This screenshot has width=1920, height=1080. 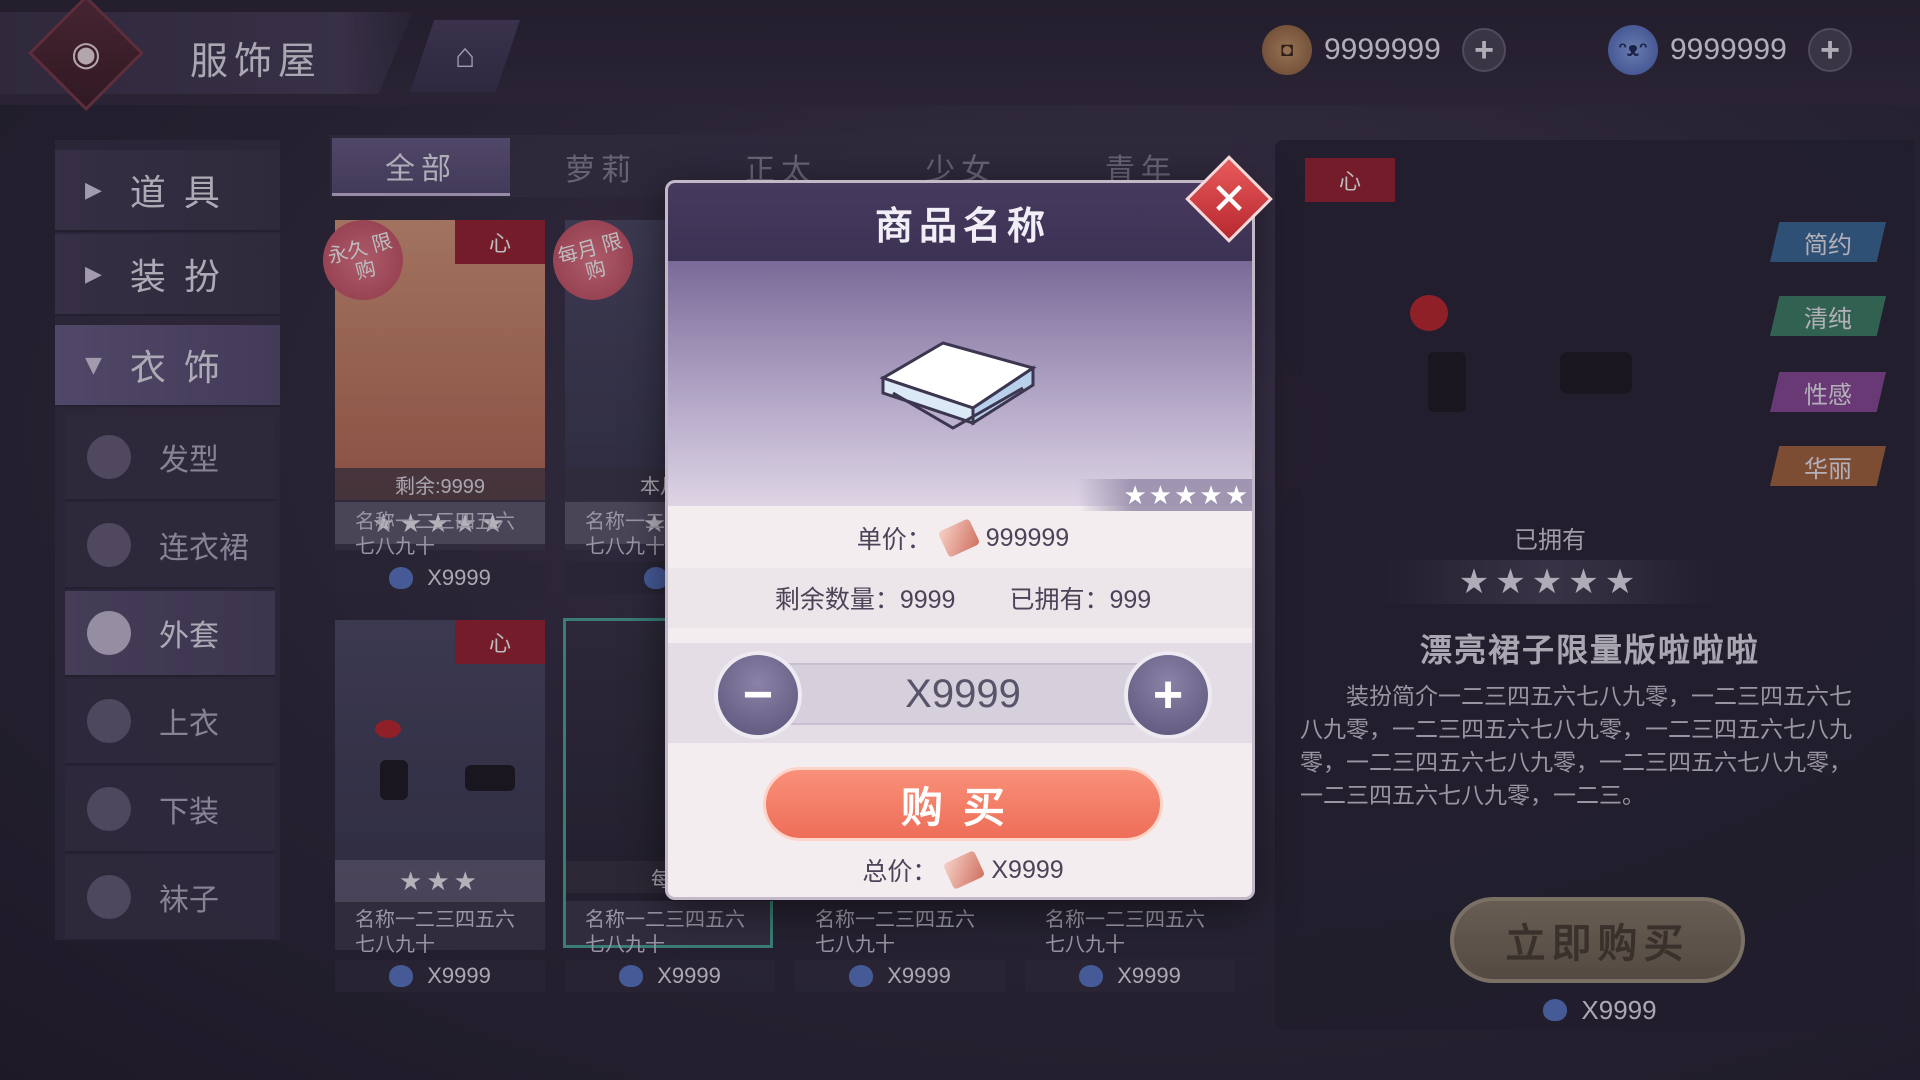 What do you see at coordinates (1165, 495) in the screenshot?
I see `star-rating: ★★★★★` at bounding box center [1165, 495].